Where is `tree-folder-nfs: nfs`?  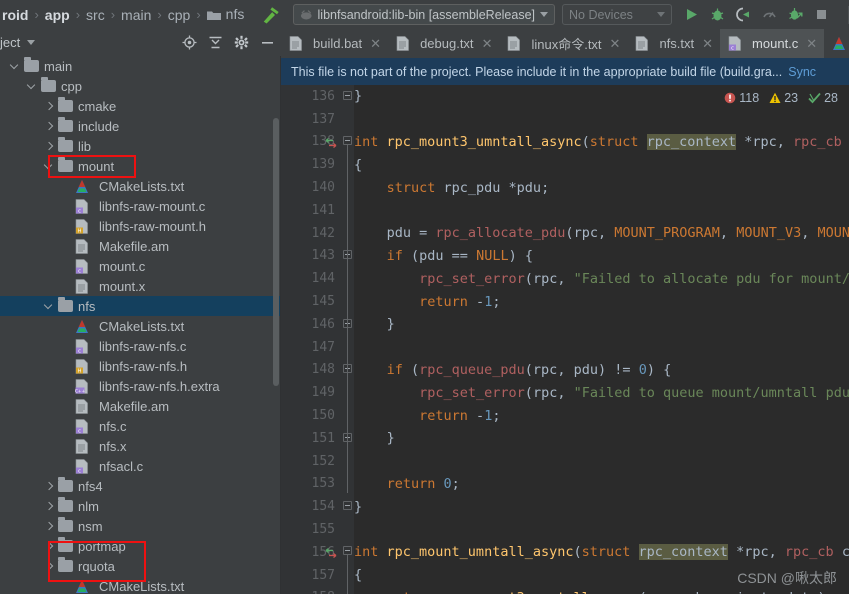
tree-folder-nfs: nfs is located at coordinates (140, 306).